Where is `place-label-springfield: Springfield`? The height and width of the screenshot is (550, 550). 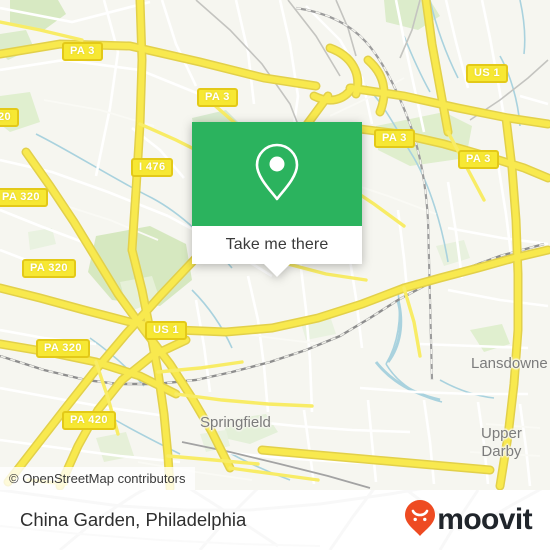
place-label-springfield: Springfield is located at coordinates (235, 422).